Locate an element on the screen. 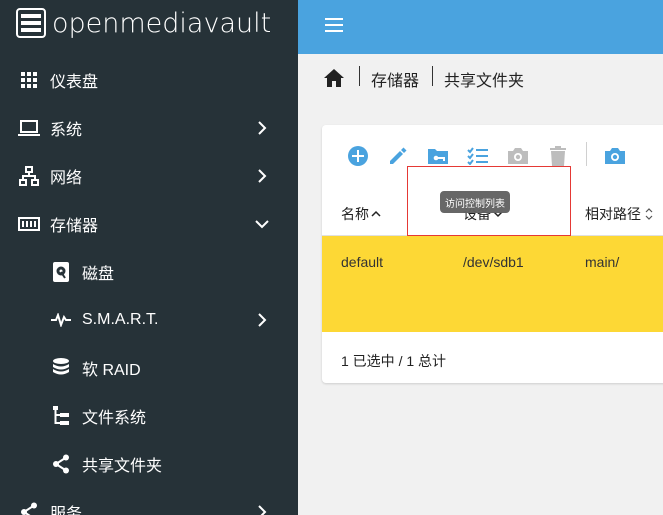 The height and width of the screenshot is (515, 663). sort-icon is located at coordinates (649, 214).